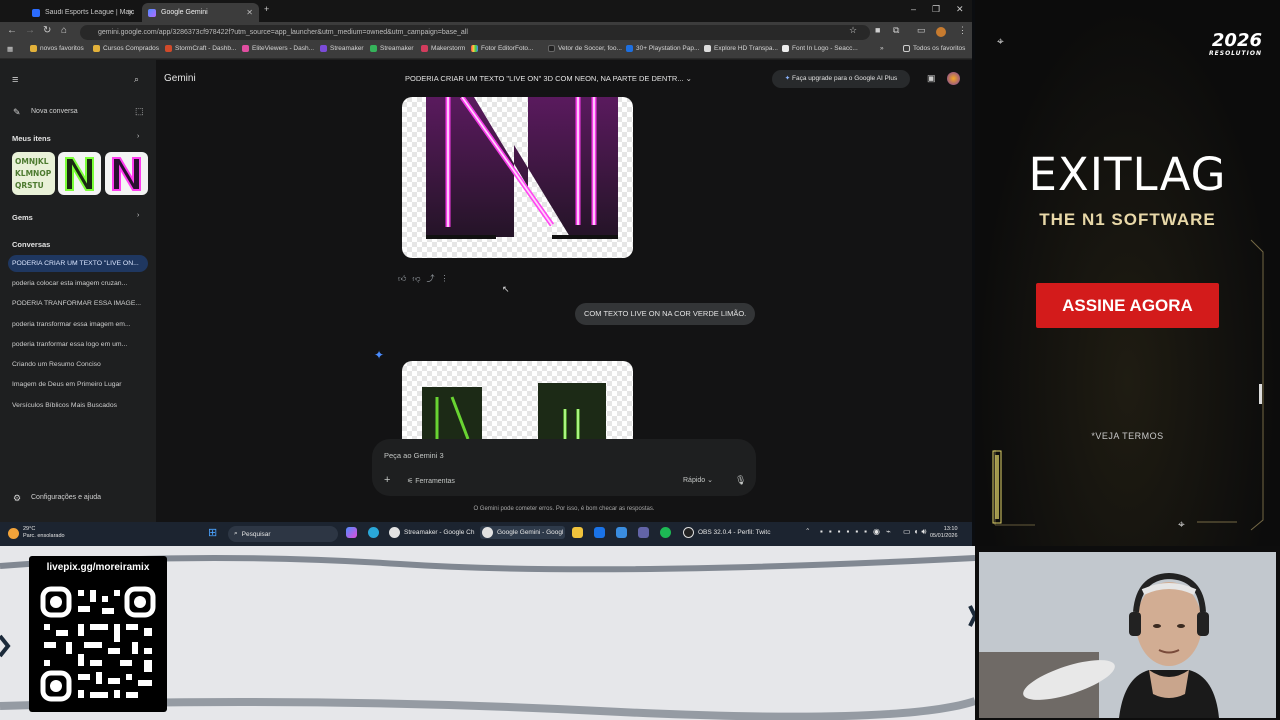  I want to click on bookmark-item: Cursos Comprados, so click(126, 48).